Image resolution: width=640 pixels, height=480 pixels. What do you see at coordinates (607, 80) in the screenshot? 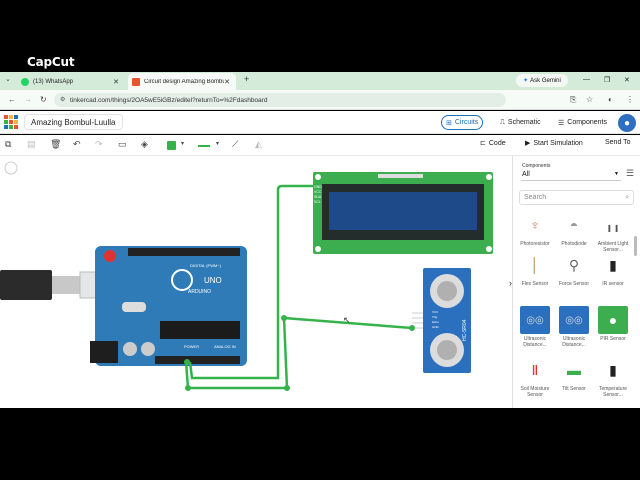
I see `maximize-icon: ❐` at bounding box center [607, 80].